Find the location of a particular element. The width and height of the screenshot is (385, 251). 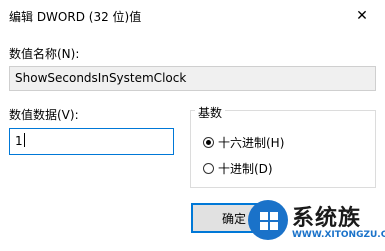

value-name-label: 数值名称(N): is located at coordinates (44, 54).